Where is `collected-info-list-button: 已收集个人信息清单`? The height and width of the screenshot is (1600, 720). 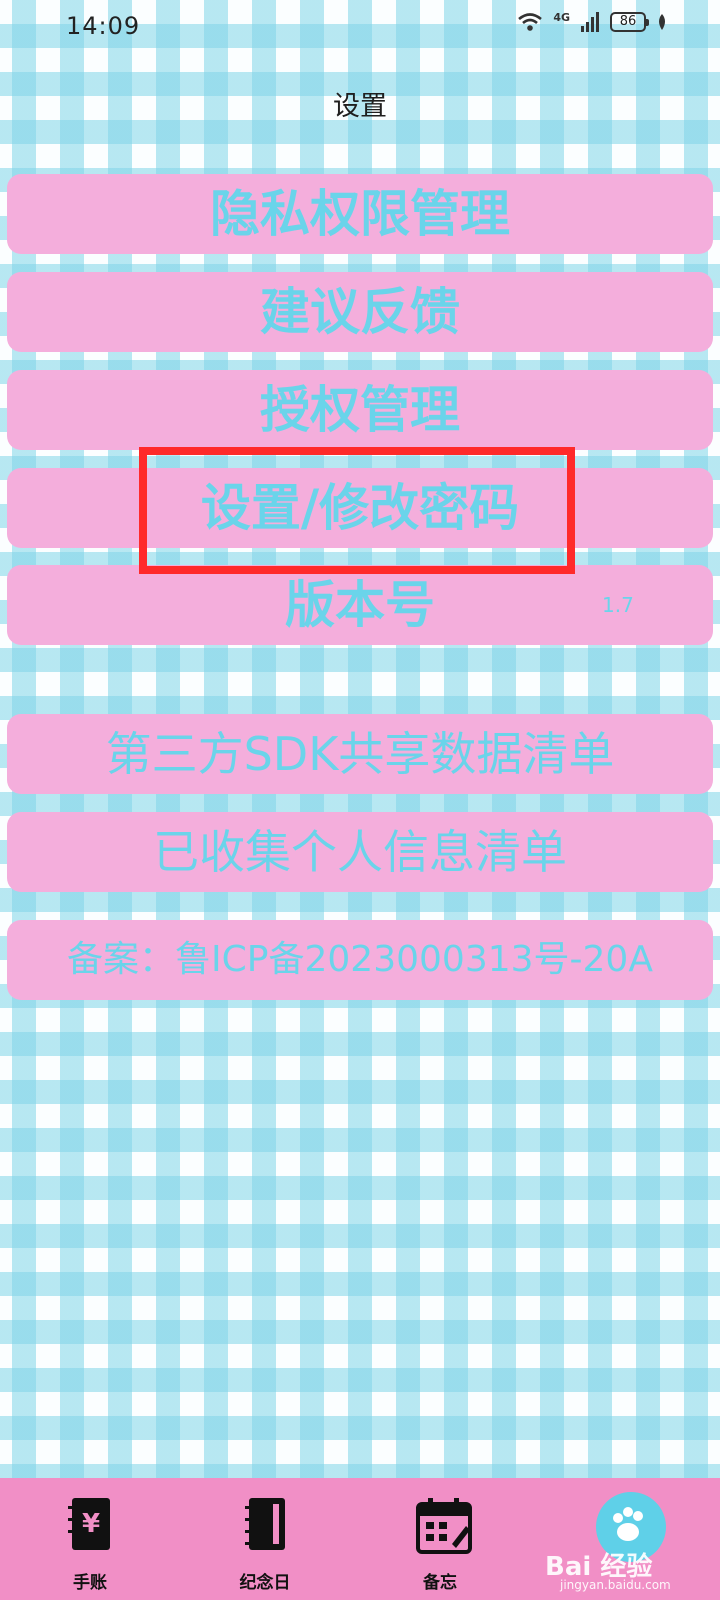
collected-info-list-button: 已收集个人信息清单 is located at coordinates (360, 852).